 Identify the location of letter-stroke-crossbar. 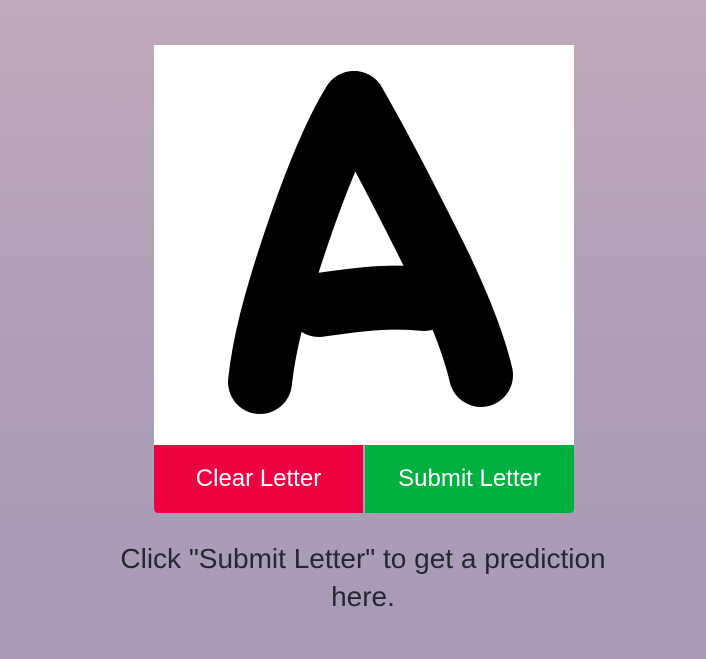
(371, 301).